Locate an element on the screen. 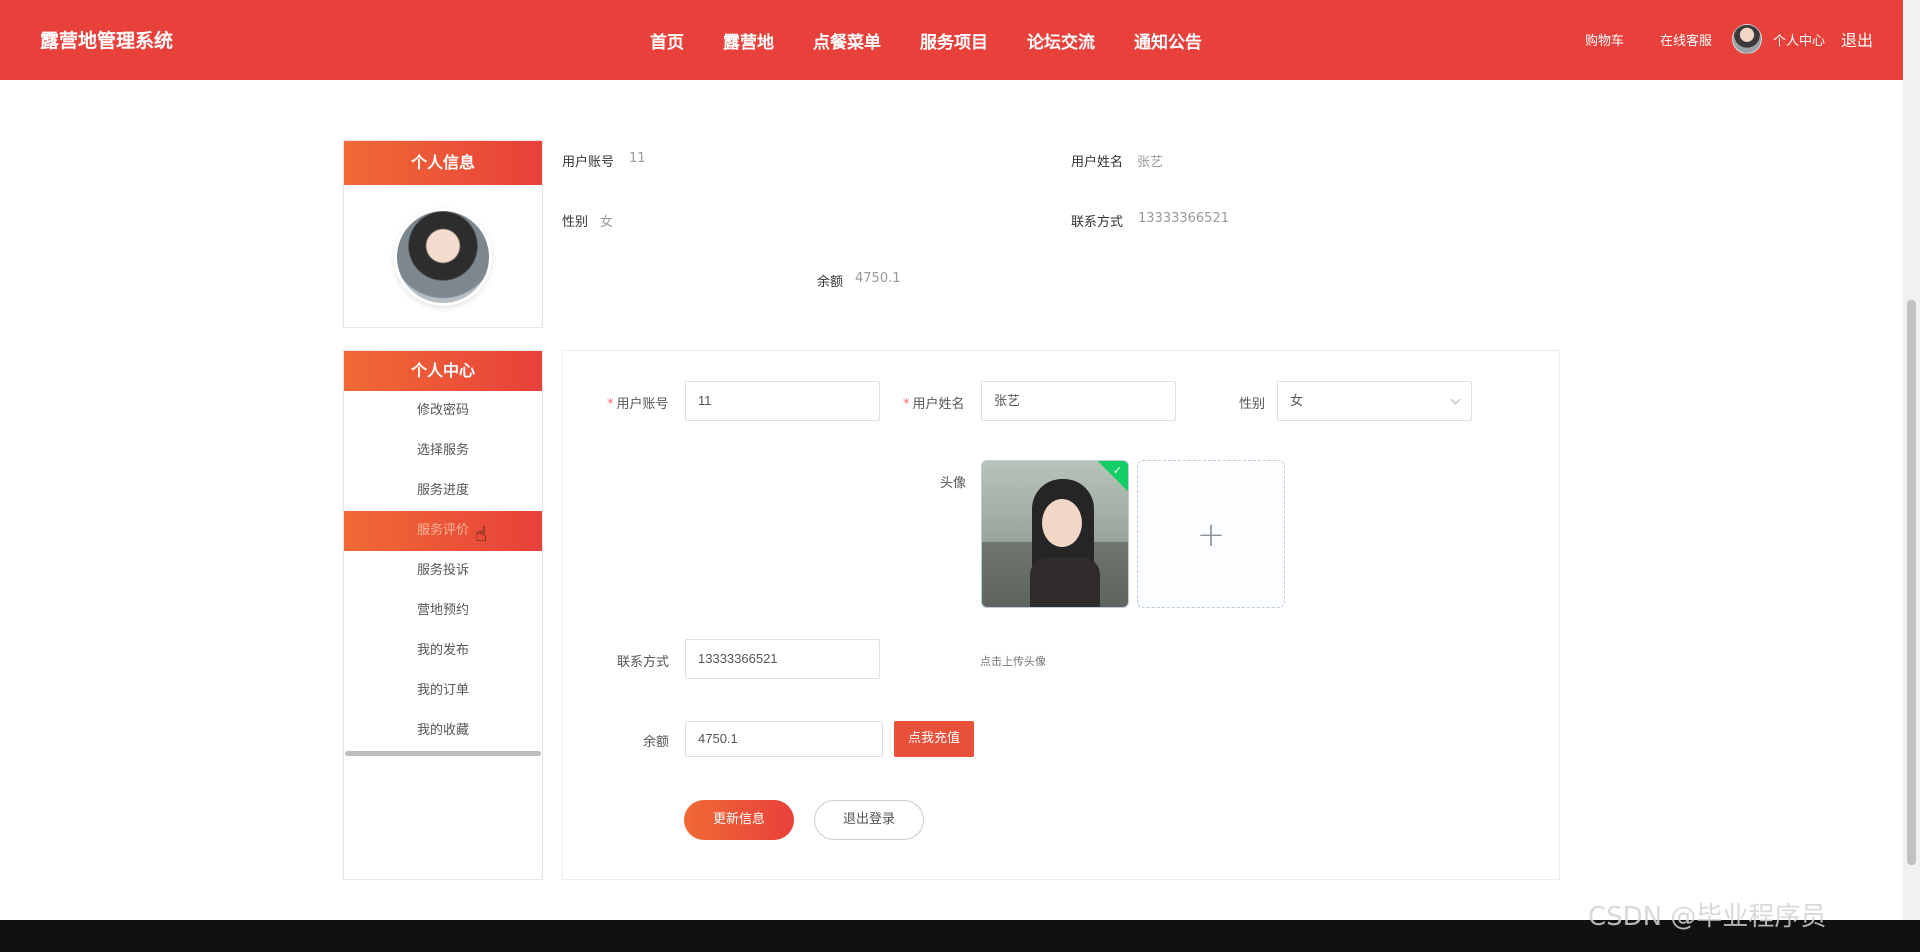 Image resolution: width=1920 pixels, height=952 pixels. avatar-upload-button: + is located at coordinates (1211, 534).